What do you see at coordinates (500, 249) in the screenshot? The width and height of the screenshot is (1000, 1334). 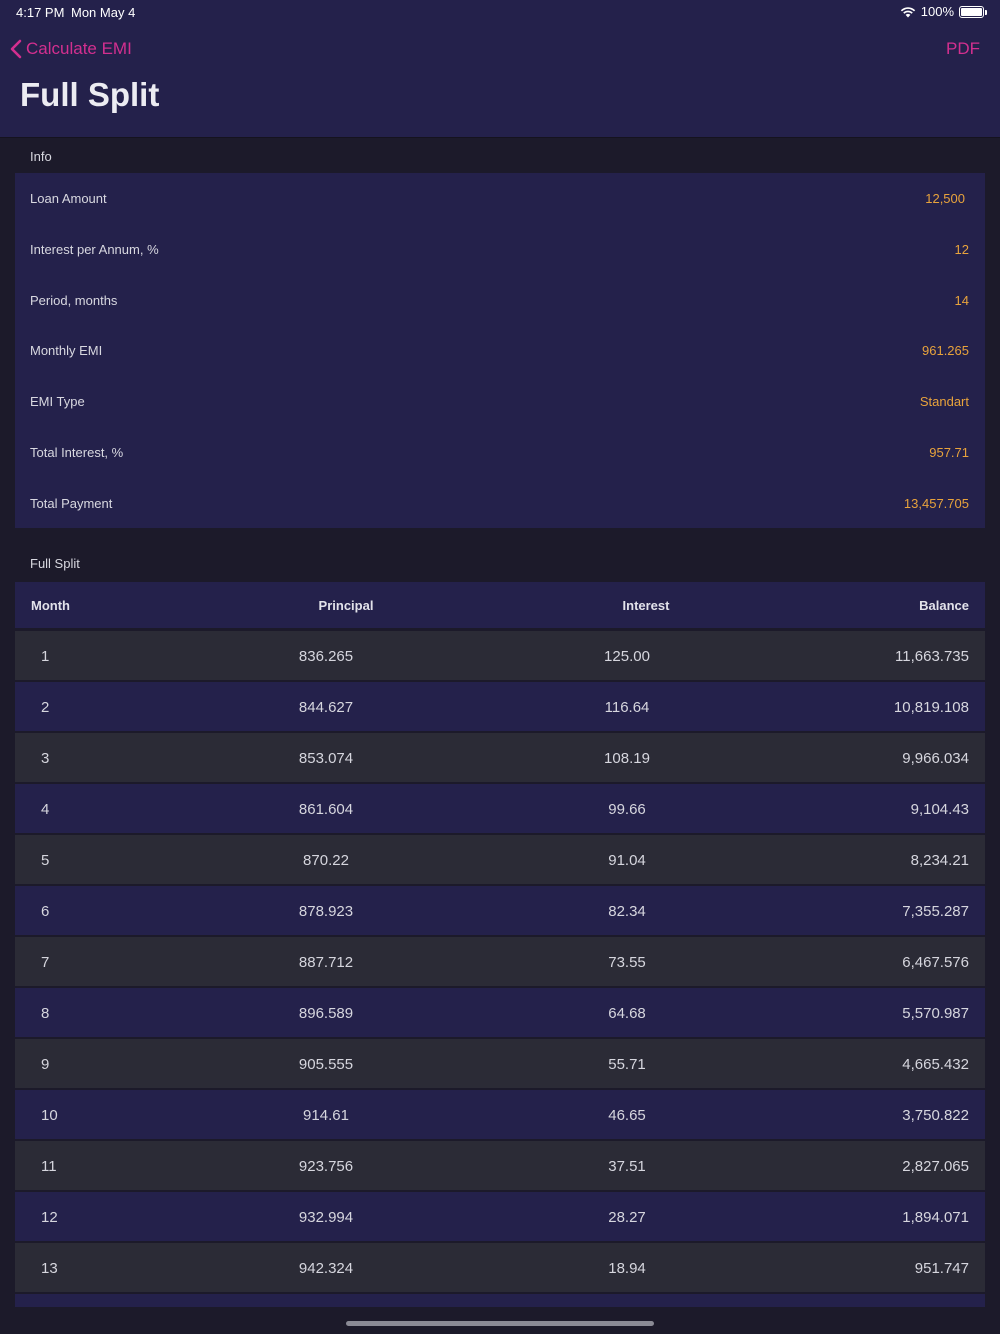 I see `info-row-interest-per-annum: Interest per Annum, % 12` at bounding box center [500, 249].